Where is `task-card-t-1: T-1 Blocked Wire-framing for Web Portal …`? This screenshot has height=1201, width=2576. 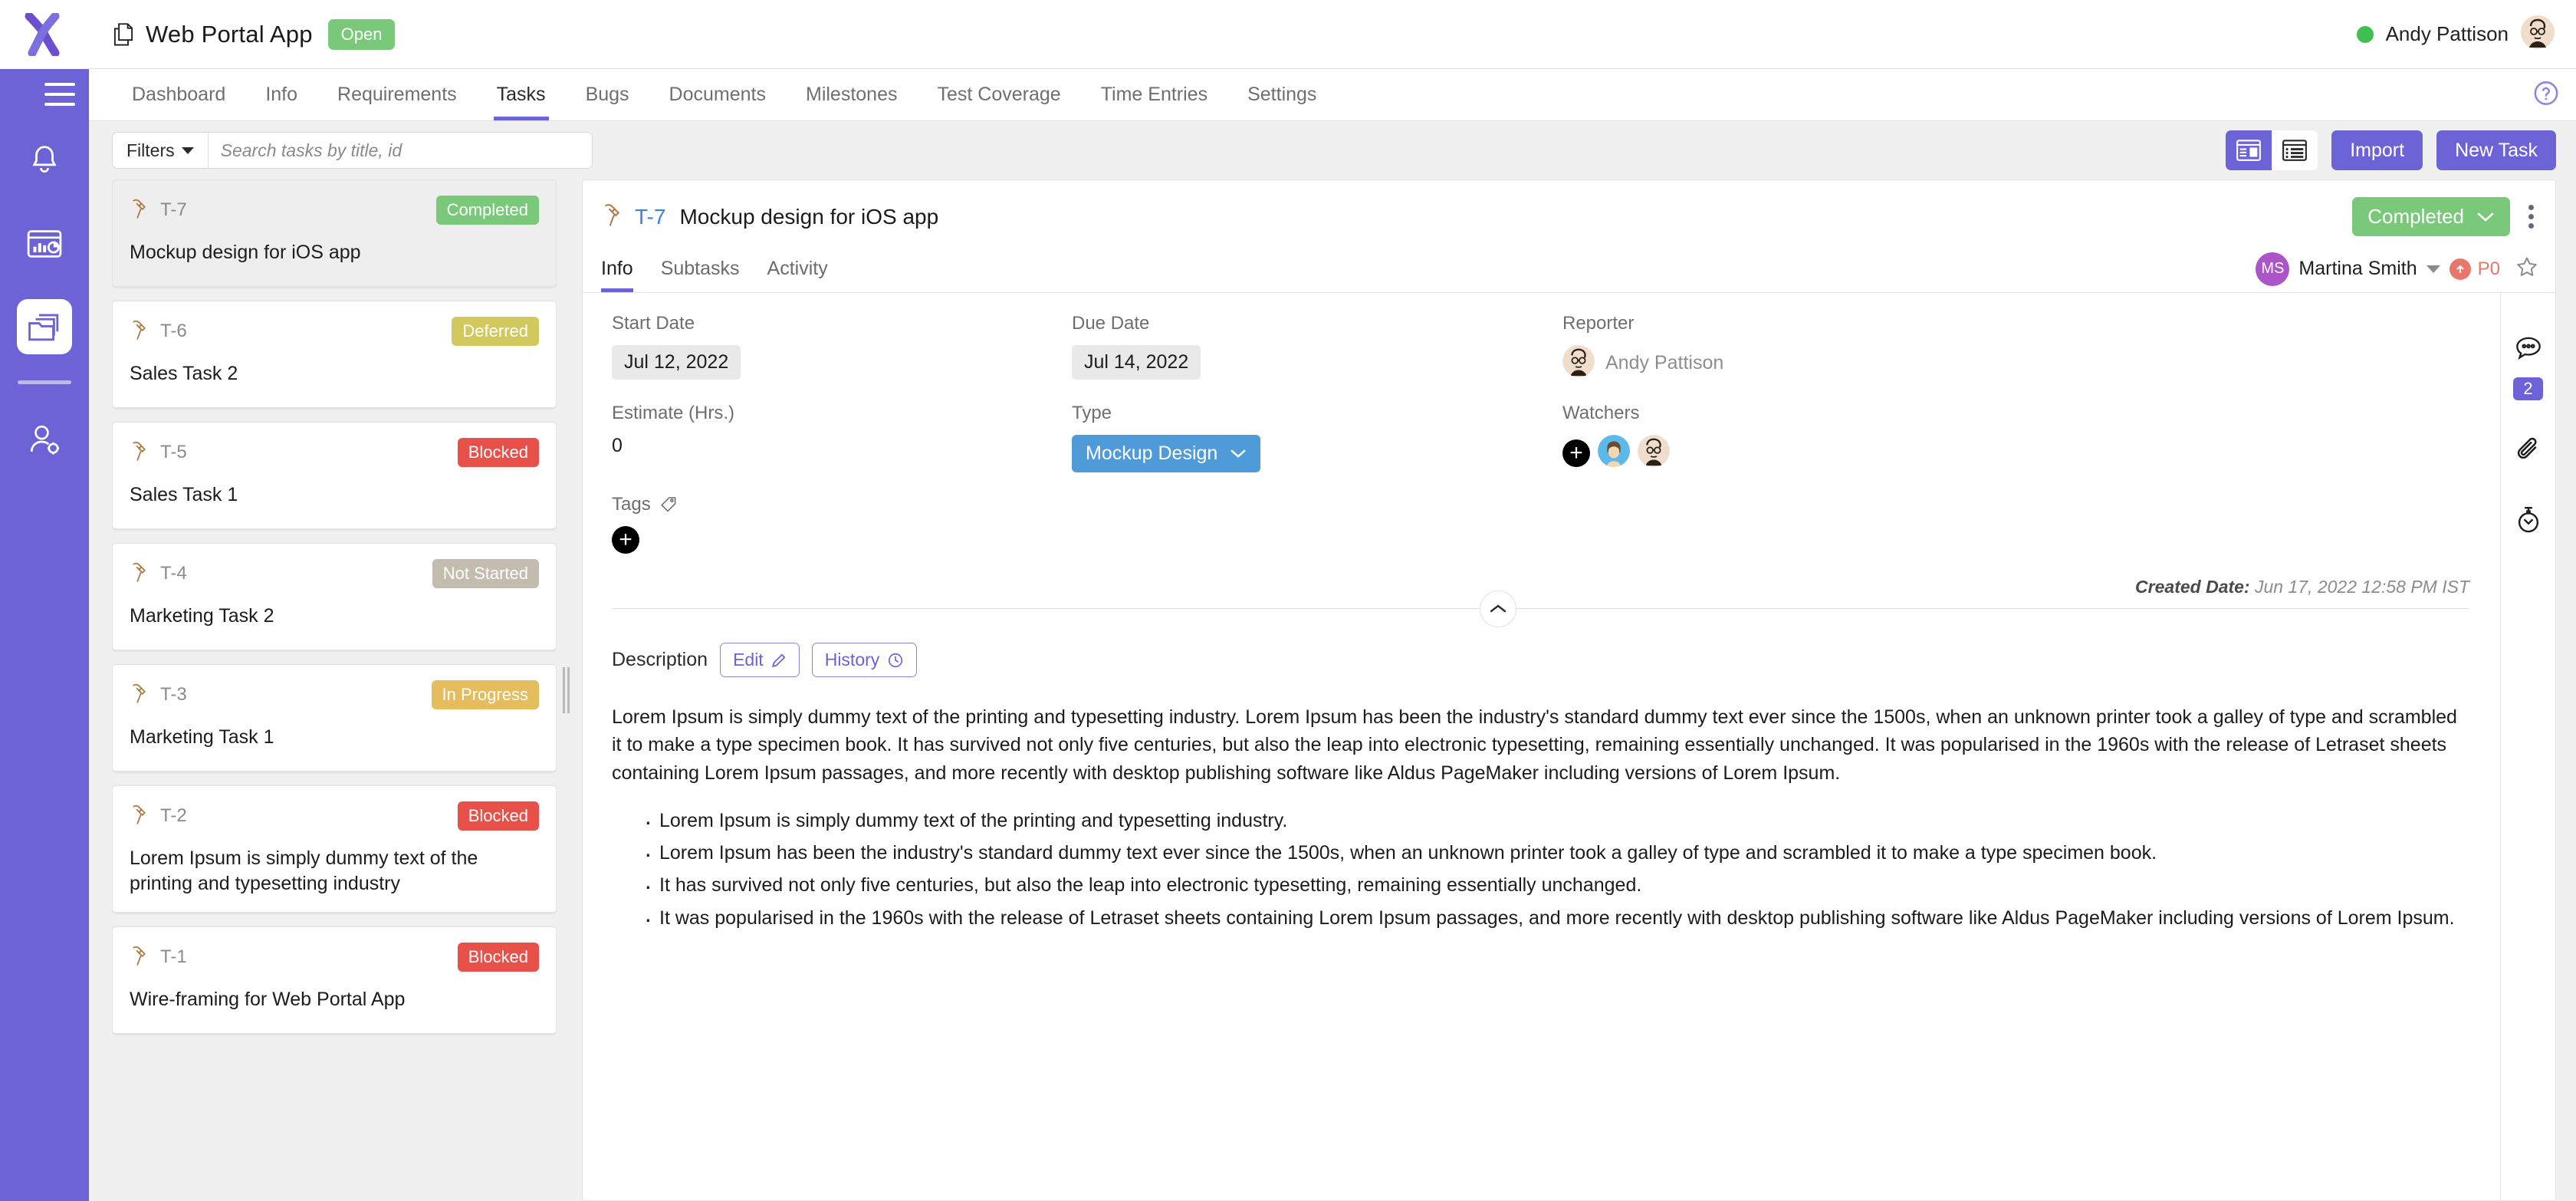 task-card-t-1: T-1 Blocked Wire-framing for Web Portal … is located at coordinates (334, 980).